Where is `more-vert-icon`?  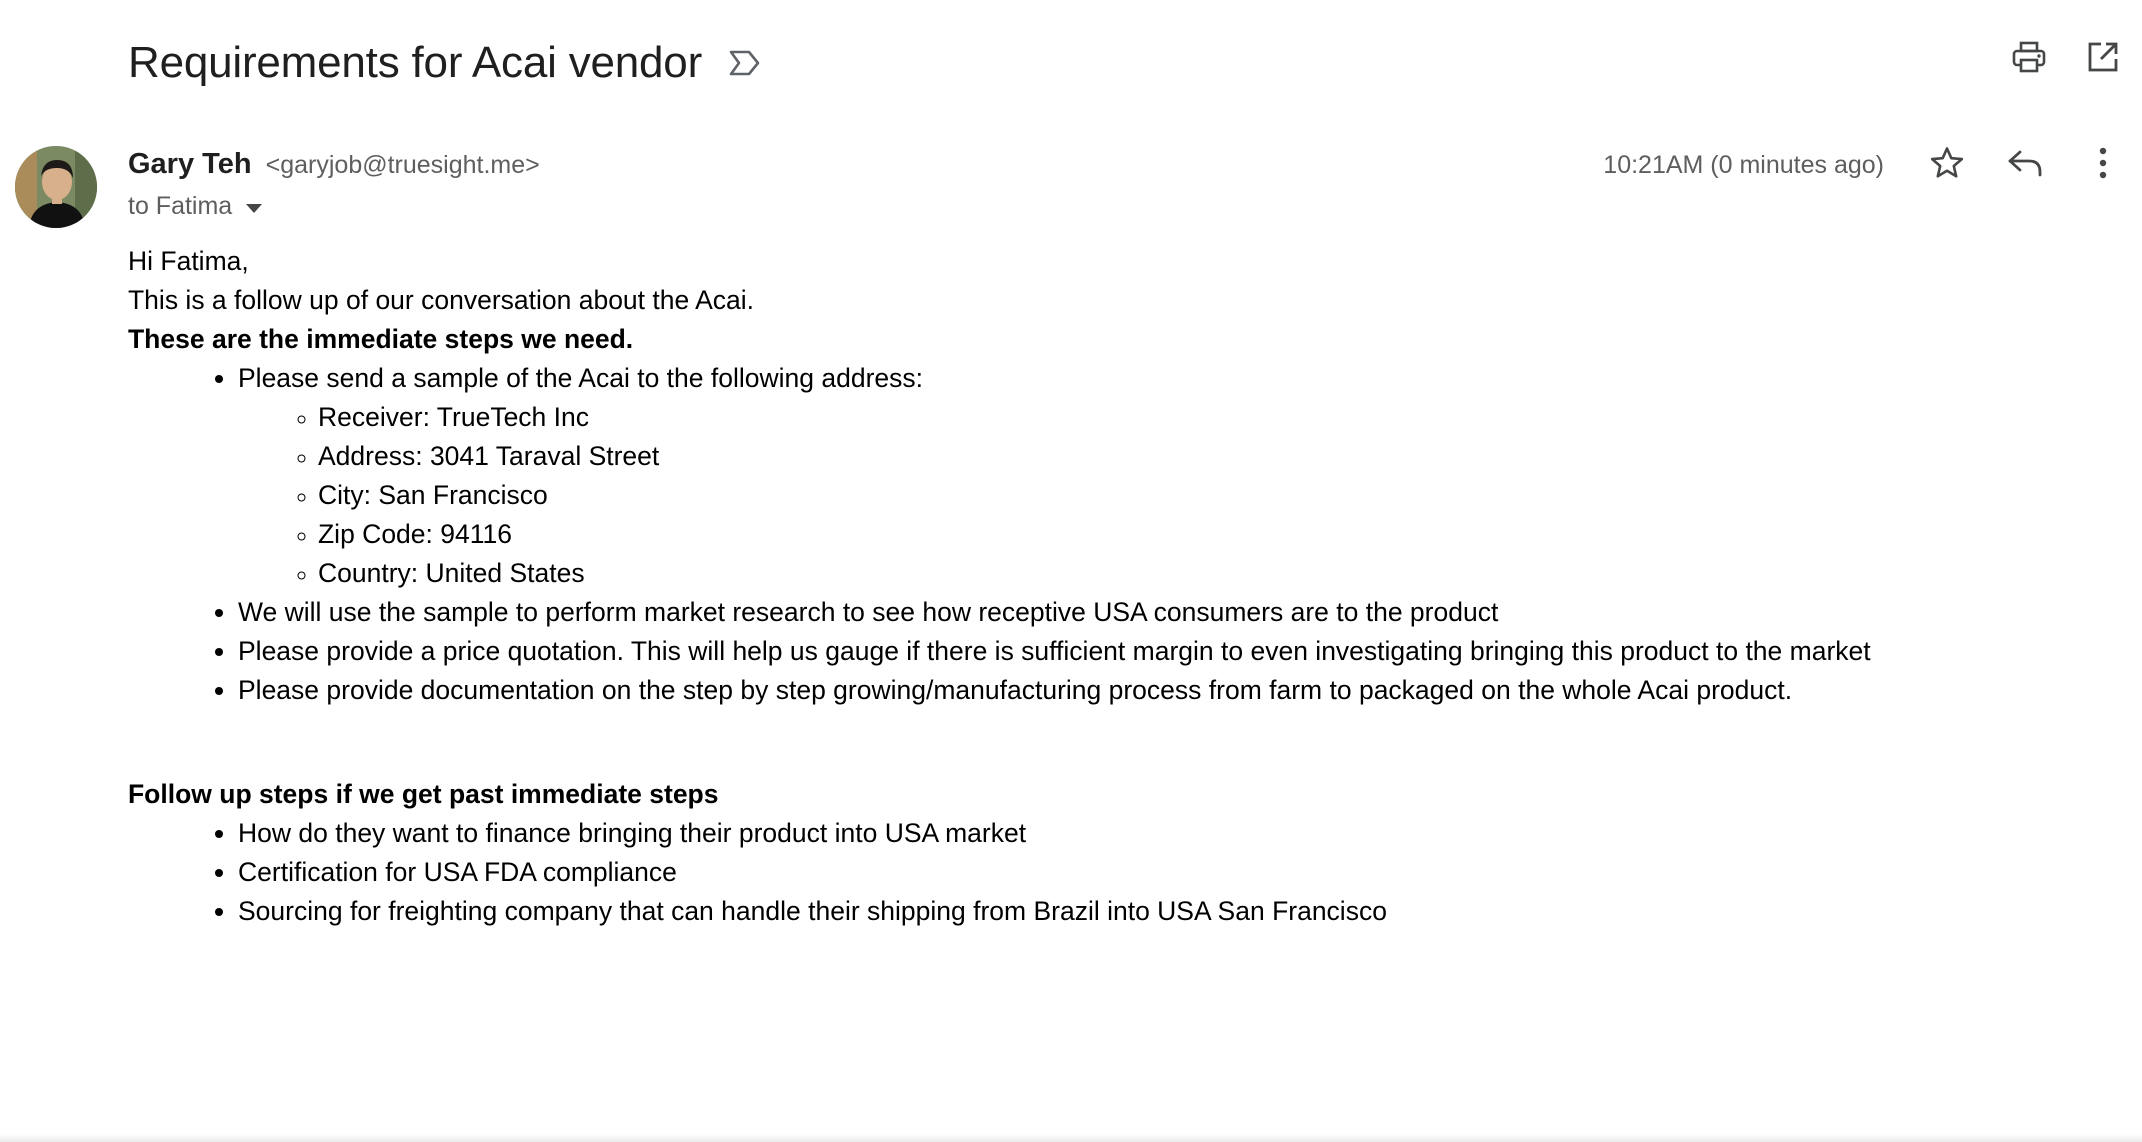 more-vert-icon is located at coordinates (2103, 165).